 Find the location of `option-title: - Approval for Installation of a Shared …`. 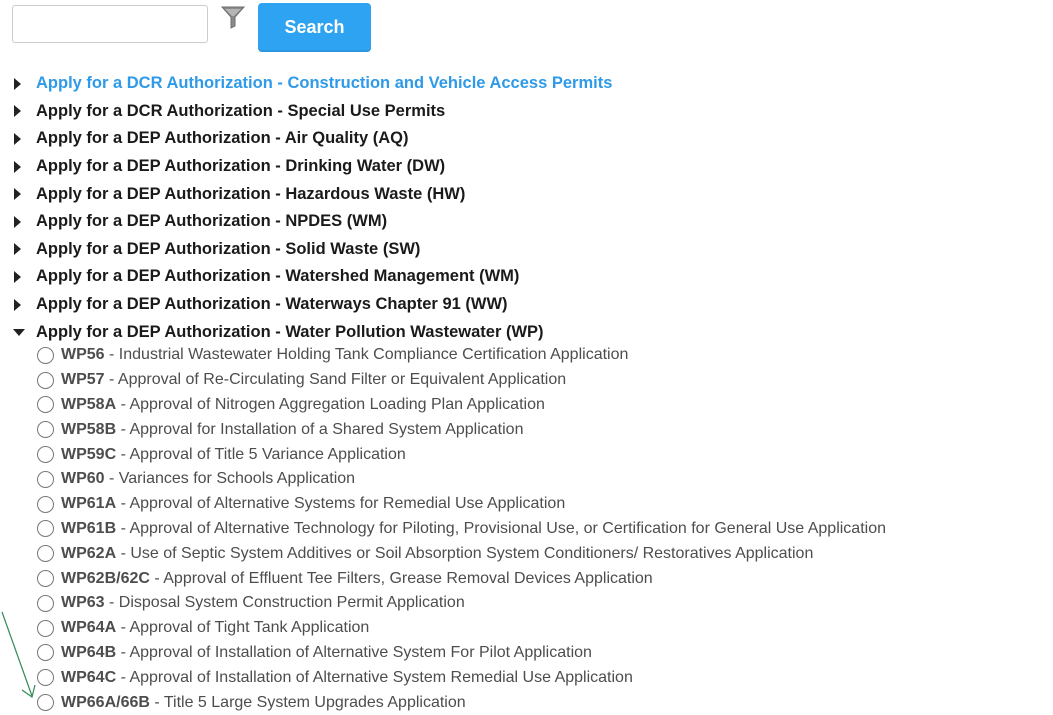

option-title: - Approval for Installation of a Shared … is located at coordinates (320, 429).